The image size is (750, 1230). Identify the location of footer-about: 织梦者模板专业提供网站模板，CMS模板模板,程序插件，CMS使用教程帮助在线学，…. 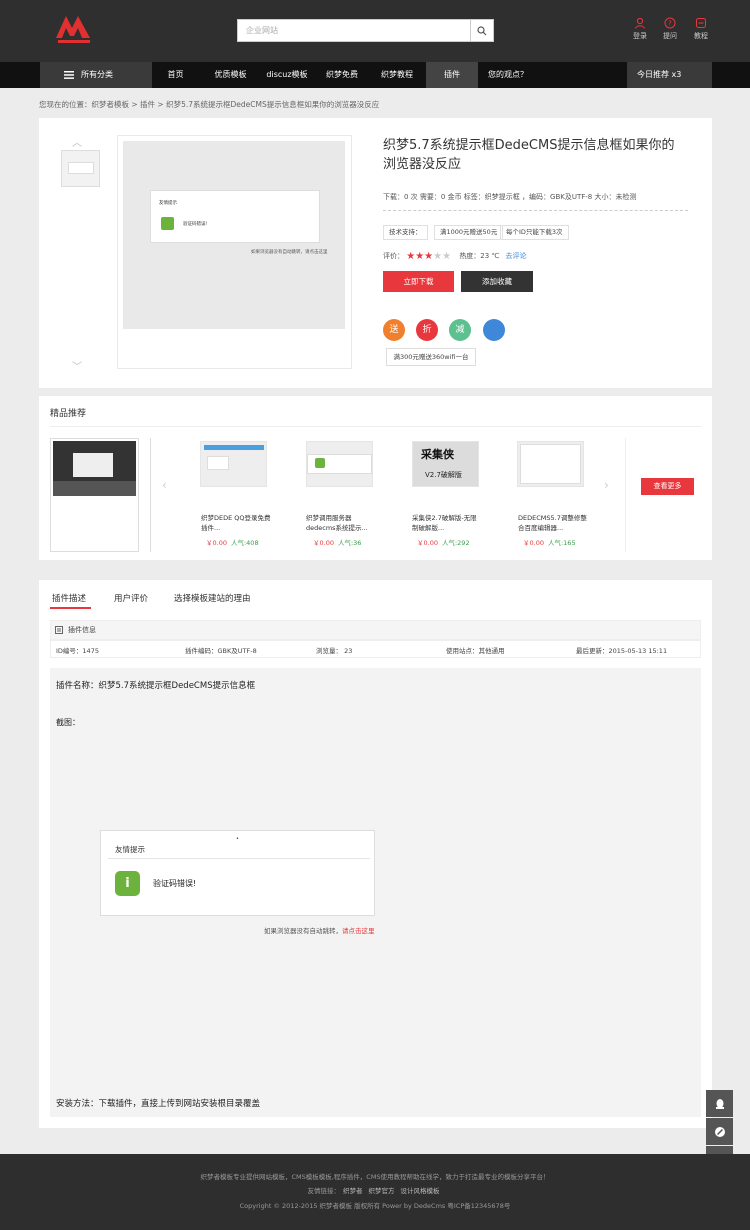
(375, 1177).